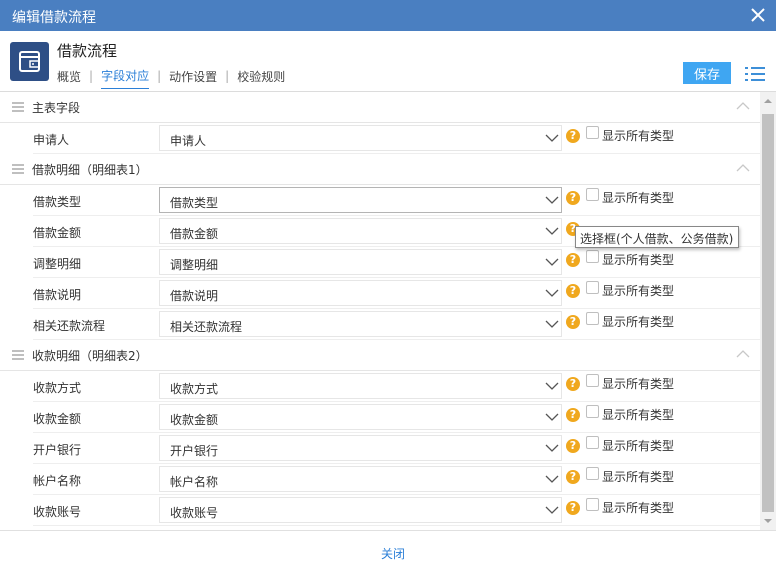 This screenshot has height=571, width=776. I want to click on scroll-up-icon, so click(768, 101).